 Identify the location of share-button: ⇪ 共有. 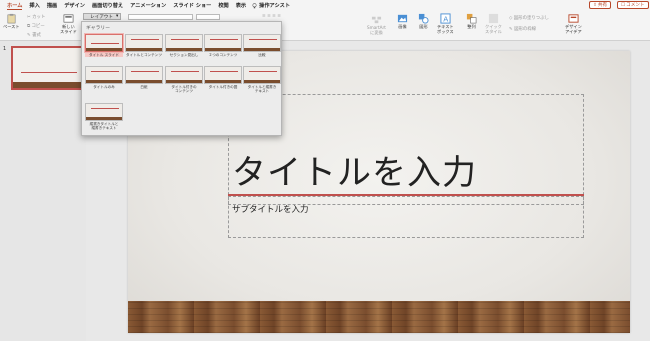
(600, 5).